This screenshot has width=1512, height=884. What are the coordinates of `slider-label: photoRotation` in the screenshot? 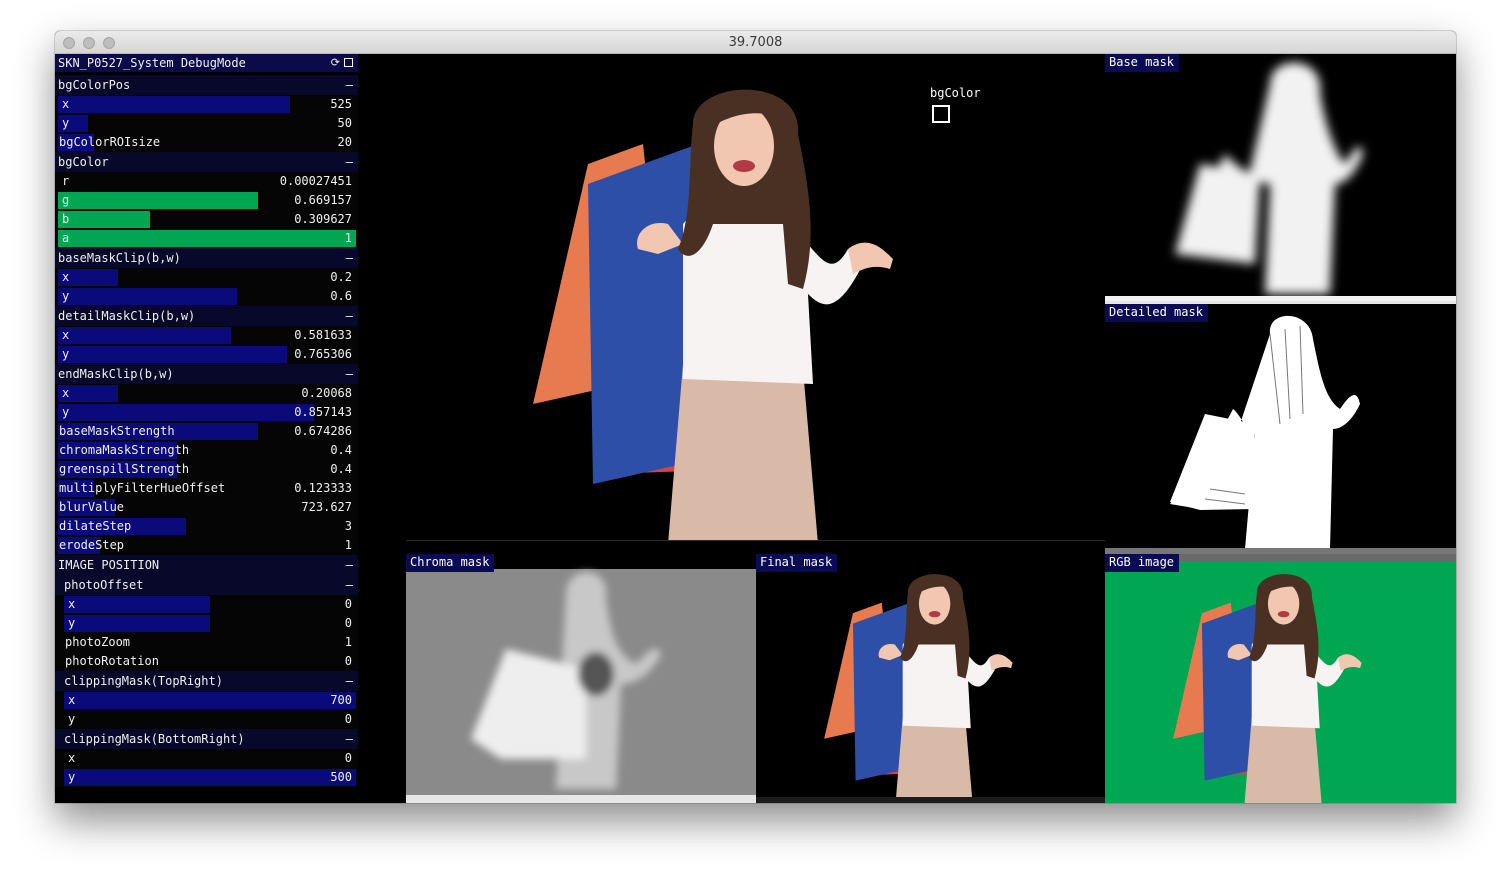 It's located at (112, 661).